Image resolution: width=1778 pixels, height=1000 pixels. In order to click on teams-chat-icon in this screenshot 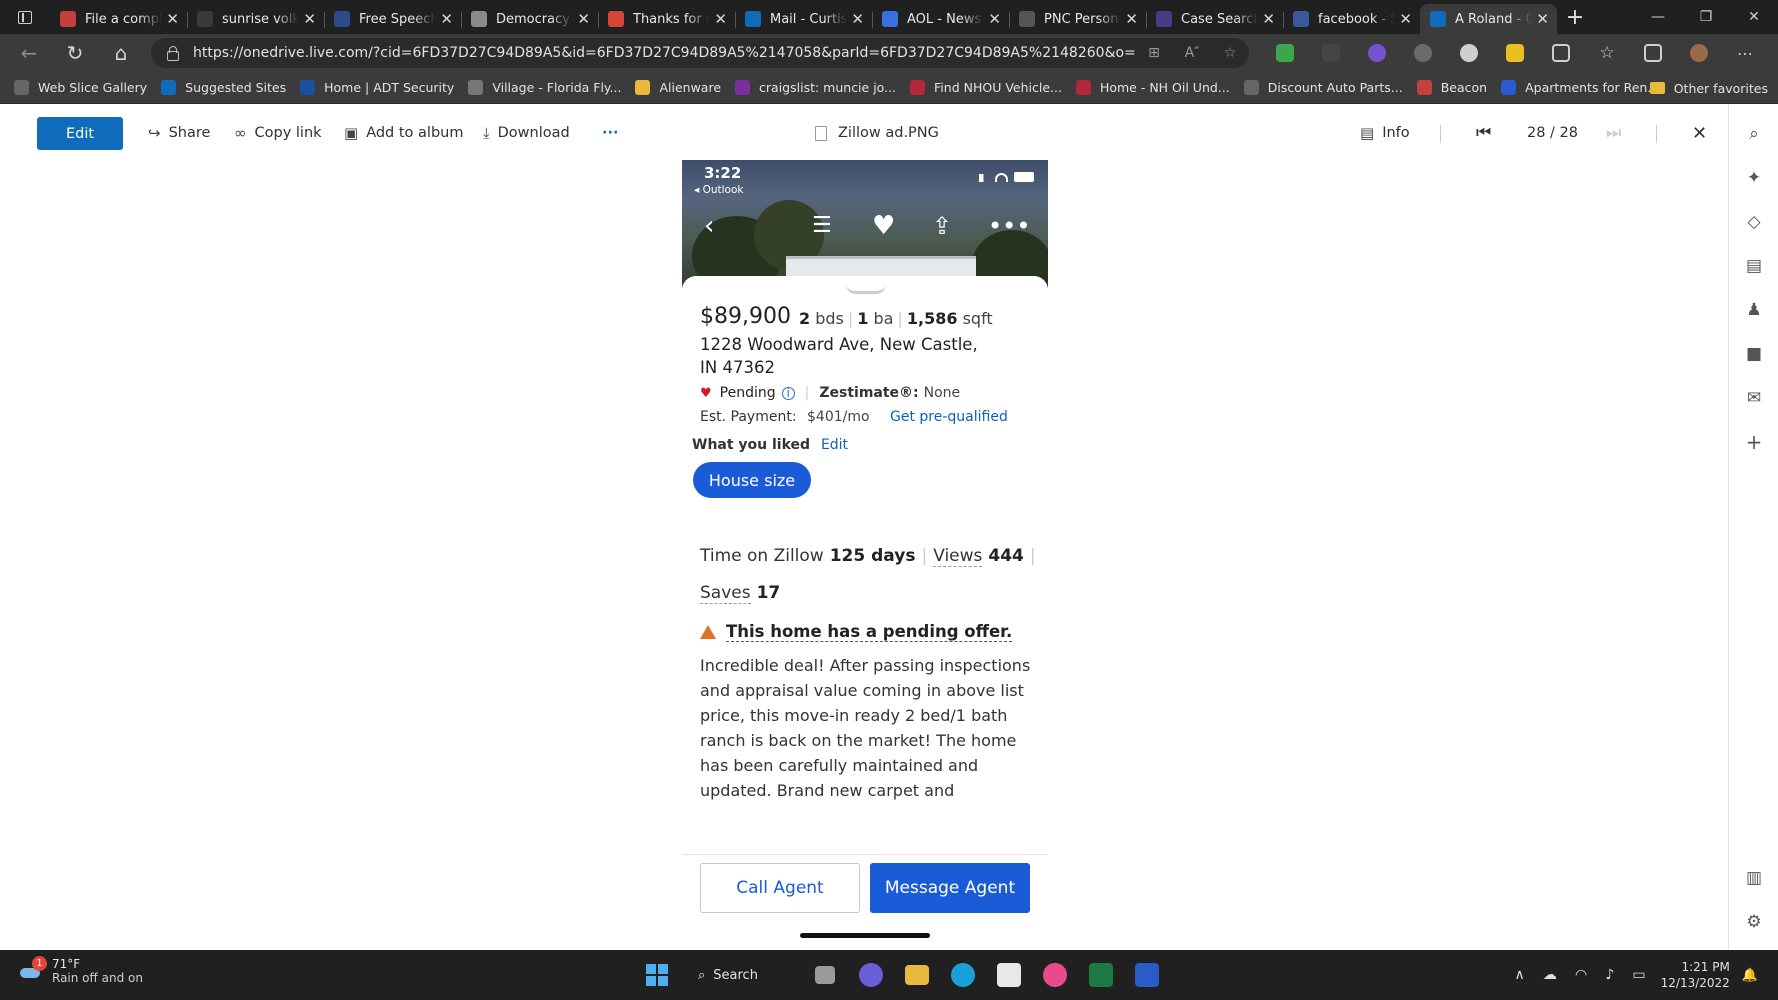, I will do `click(871, 975)`.